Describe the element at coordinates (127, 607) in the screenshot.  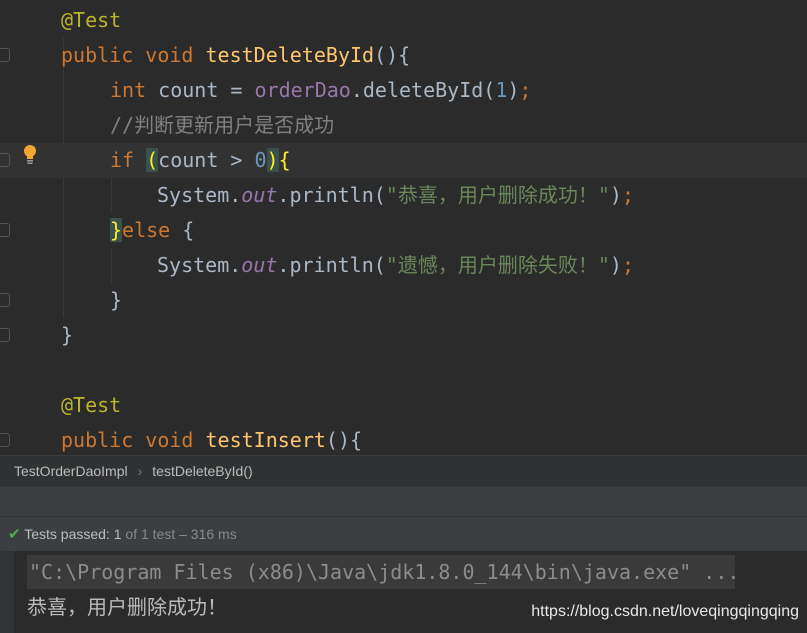
I see `console-output-line: 恭喜，用户删除成功！` at that location.